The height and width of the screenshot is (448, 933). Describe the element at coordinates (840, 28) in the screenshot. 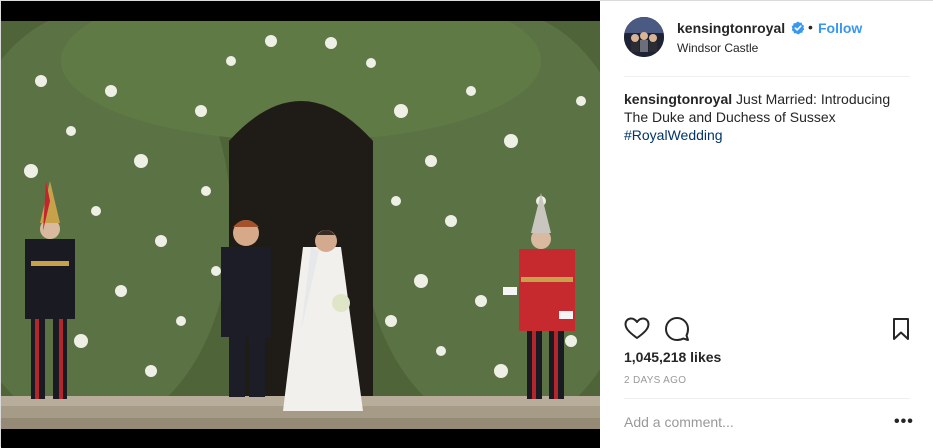

I see `follow-button: Follow` at that location.